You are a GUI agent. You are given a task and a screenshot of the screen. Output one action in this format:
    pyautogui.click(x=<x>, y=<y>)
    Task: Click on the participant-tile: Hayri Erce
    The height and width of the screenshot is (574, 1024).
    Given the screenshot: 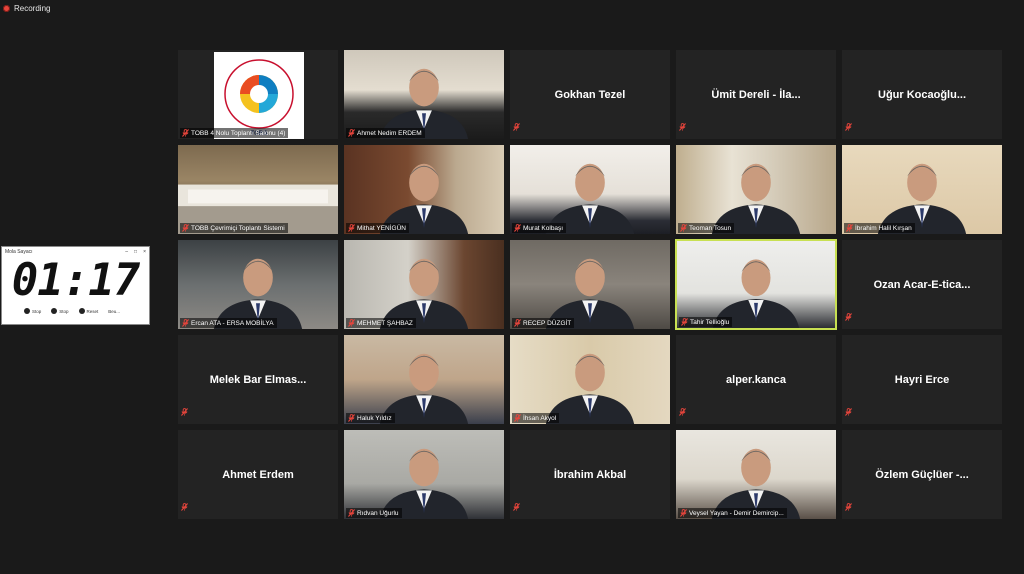 What is the action you would take?
    pyautogui.click(x=922, y=379)
    